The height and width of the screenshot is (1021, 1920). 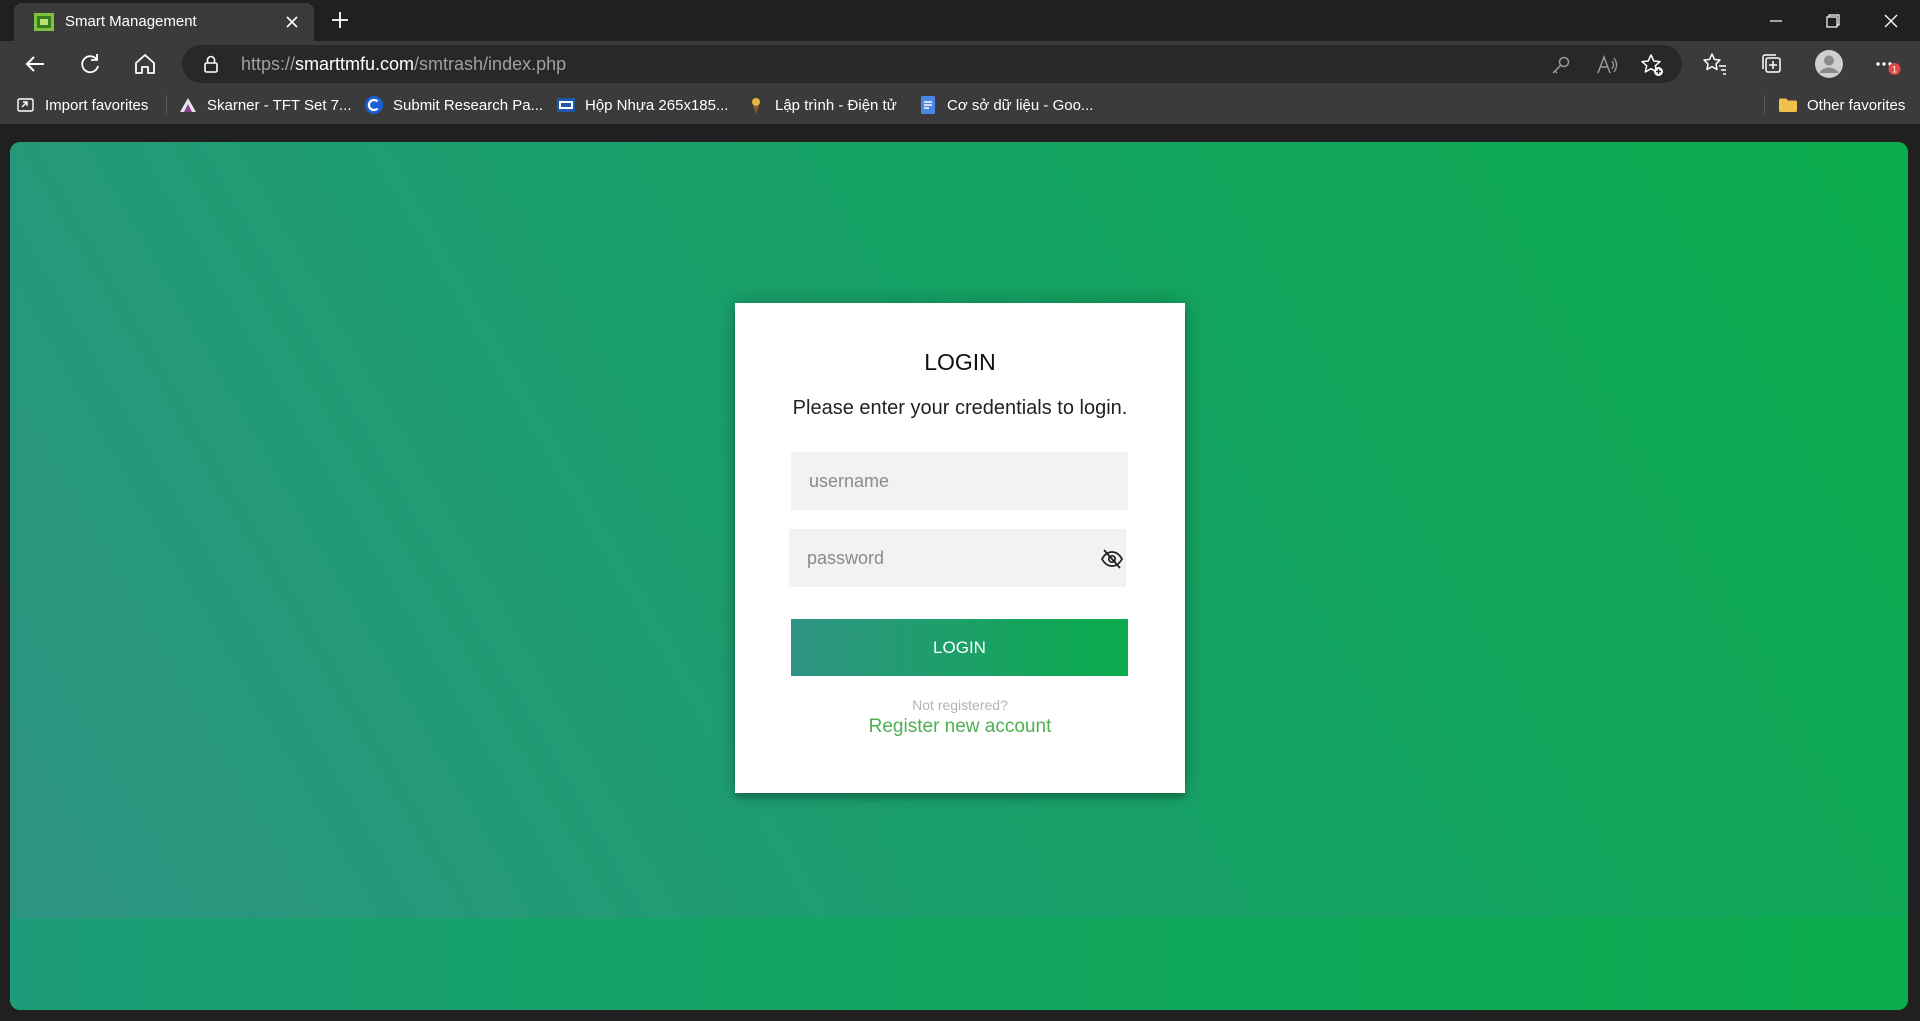 What do you see at coordinates (566, 105) in the screenshot?
I see `hop-nhua-favicon` at bounding box center [566, 105].